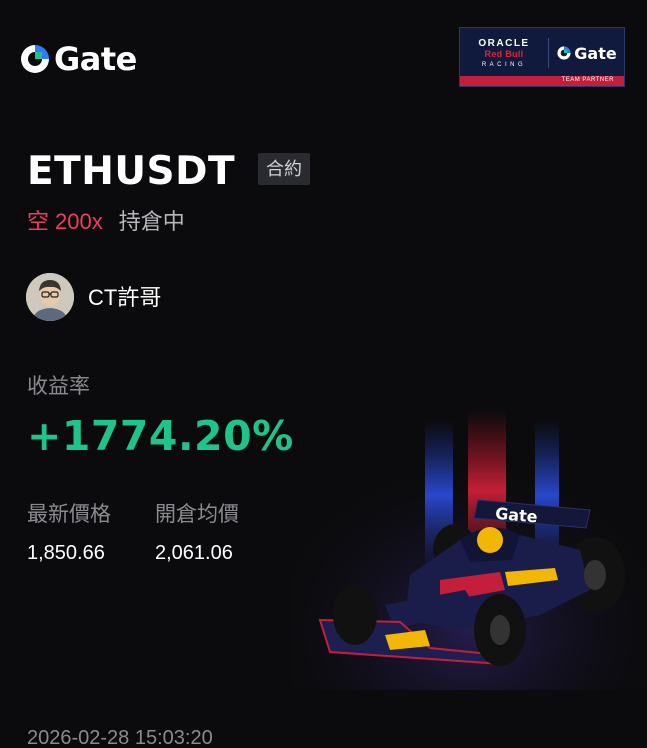 This screenshot has height=748, width=647. I want to click on leverage: 200x, so click(79, 221).